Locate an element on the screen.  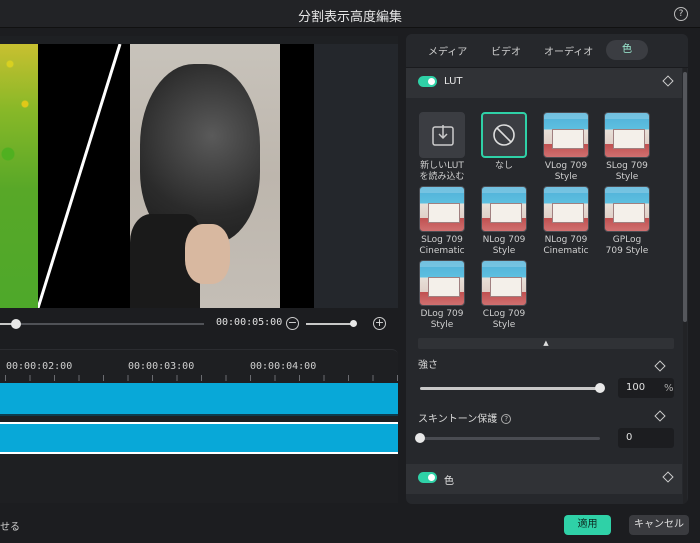
lut-label: NLog 709 Style is located at coordinates (504, 245).